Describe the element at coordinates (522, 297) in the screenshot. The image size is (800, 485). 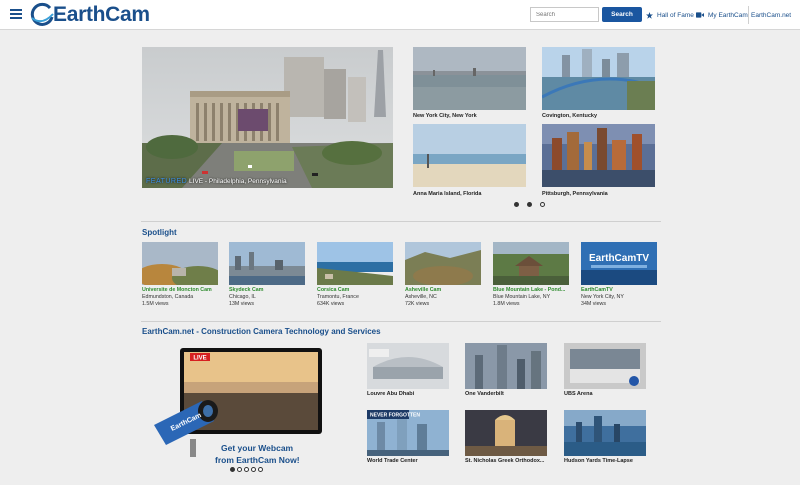
I see `spotlight-location: Blue Mountain Lake, NY` at that location.